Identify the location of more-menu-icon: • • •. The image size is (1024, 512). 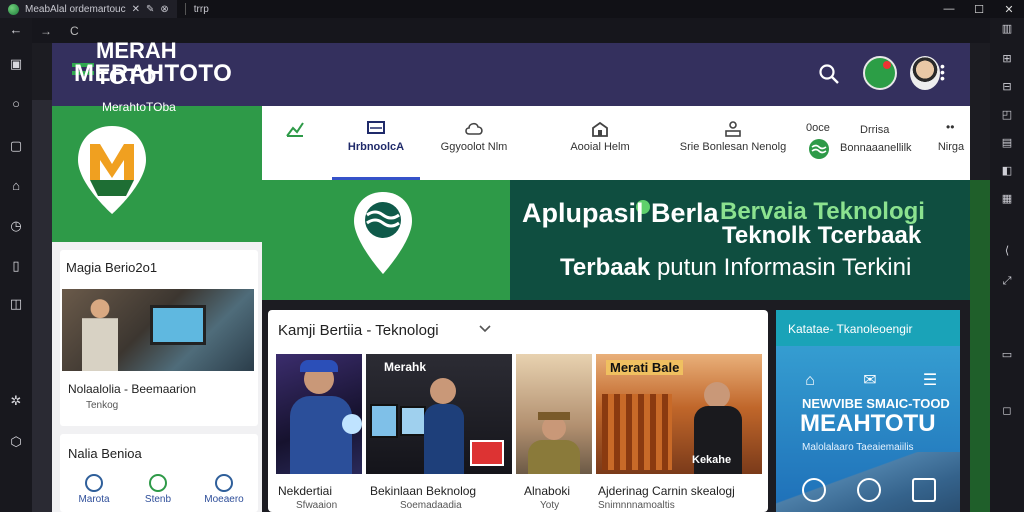
(943, 72).